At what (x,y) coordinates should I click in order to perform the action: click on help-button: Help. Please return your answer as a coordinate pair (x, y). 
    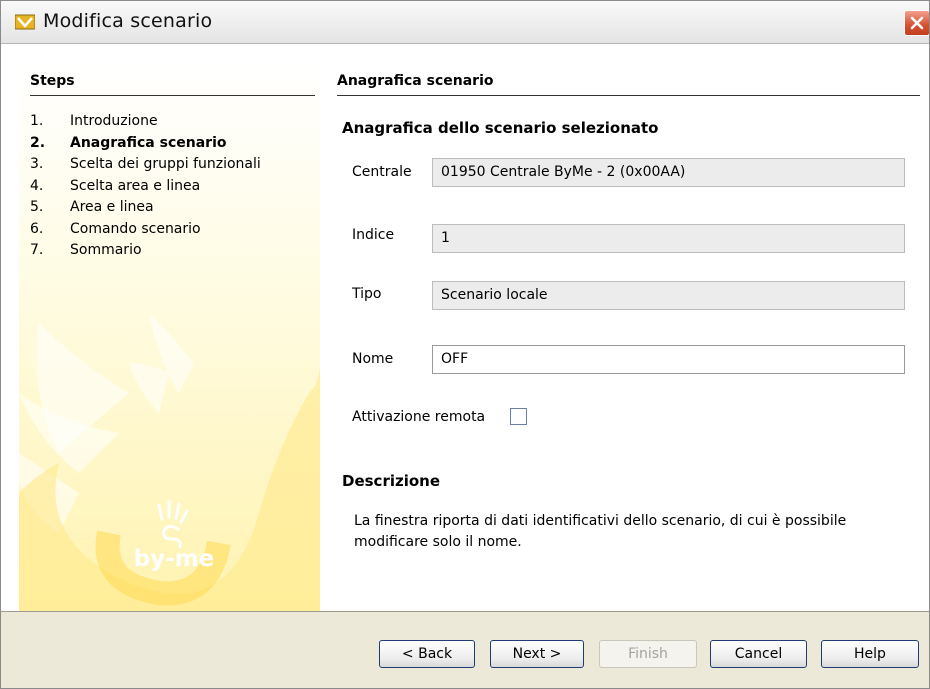
    Looking at the image, I should click on (870, 654).